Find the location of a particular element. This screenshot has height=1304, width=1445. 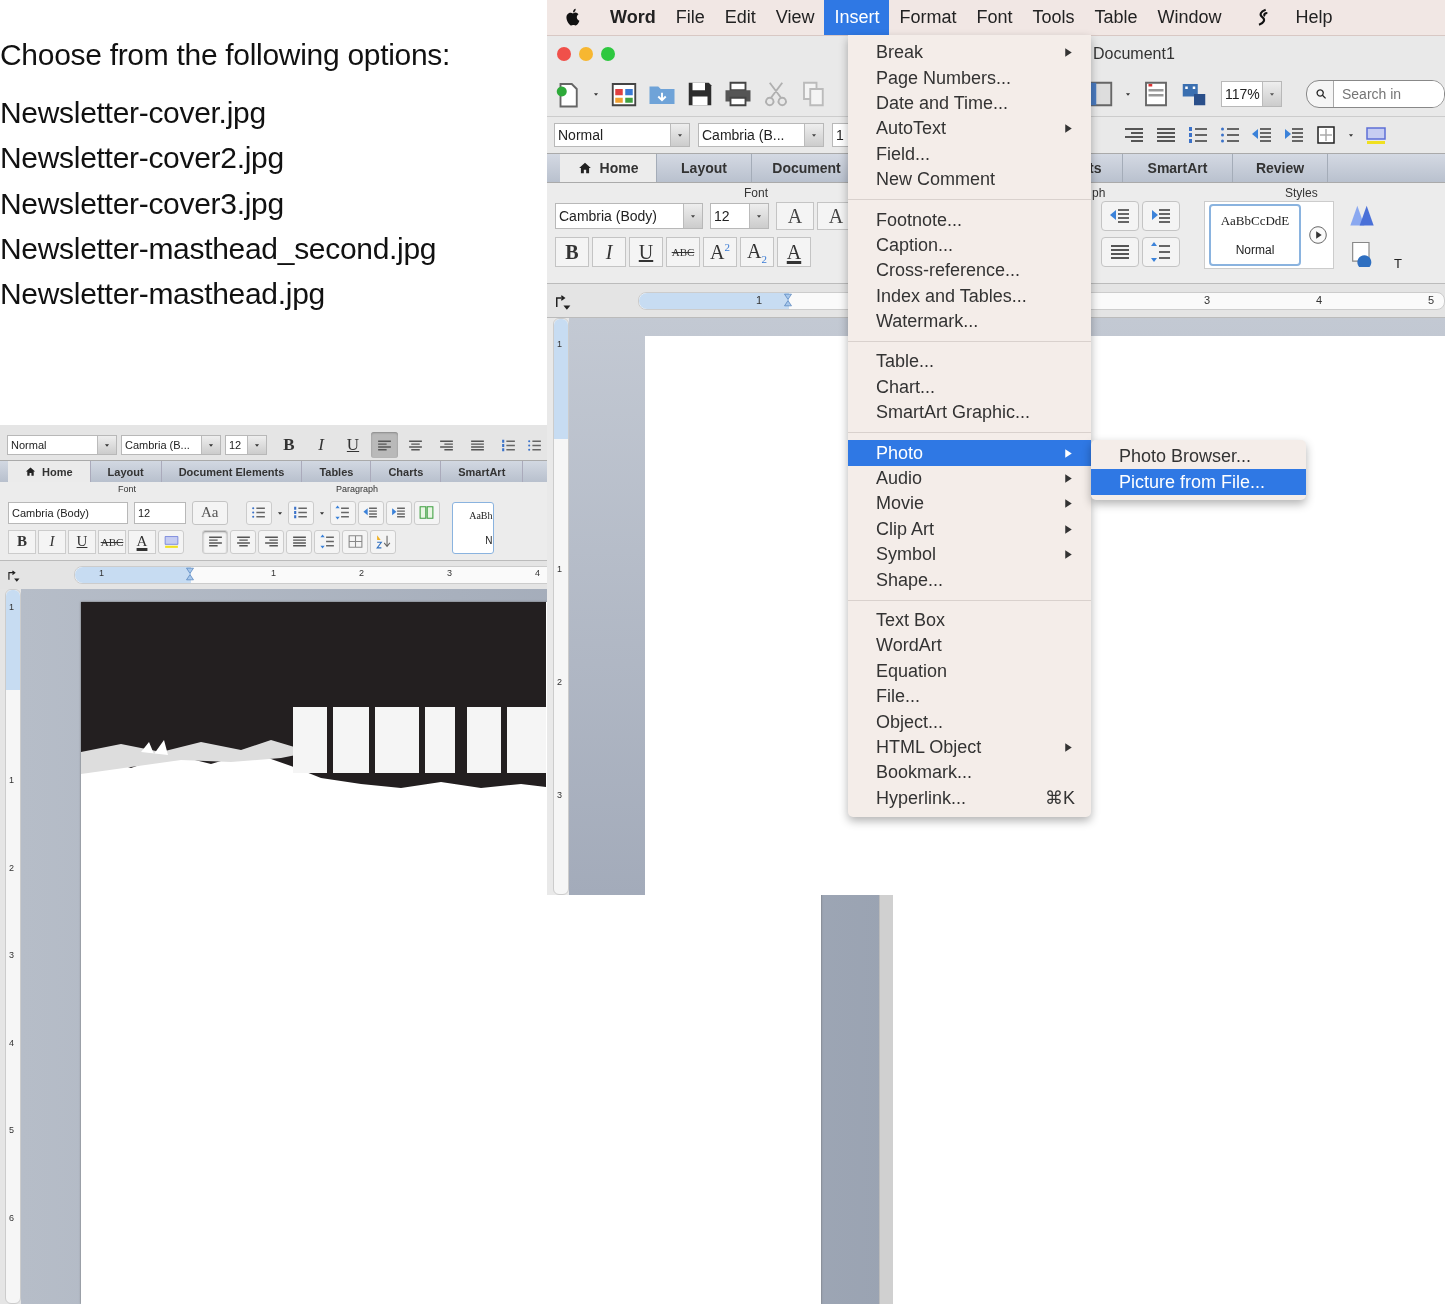

menu-item: HTML Object is located at coordinates (969, 747).